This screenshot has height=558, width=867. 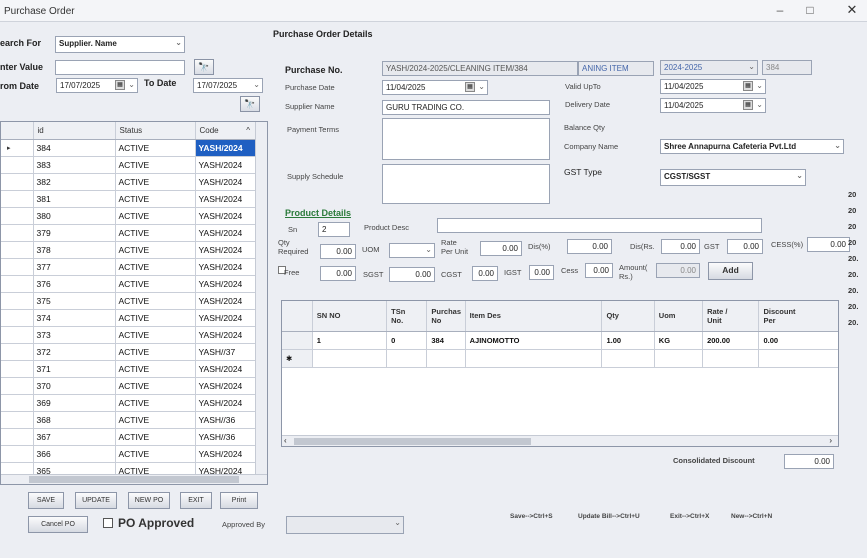 I want to click on cess-pct-field: 0.00, so click(x=828, y=244).